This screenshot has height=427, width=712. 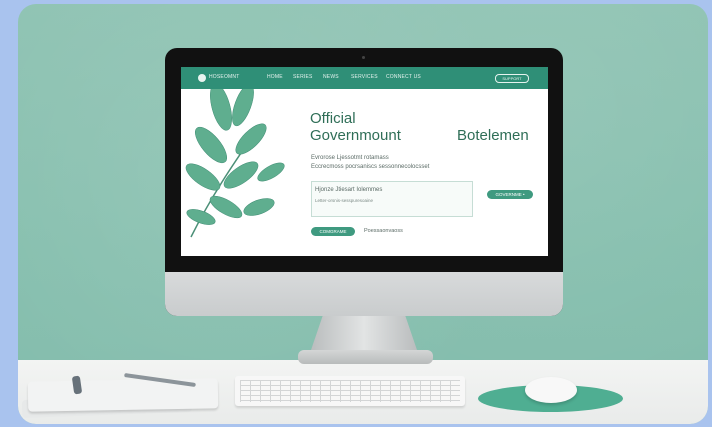 What do you see at coordinates (303, 77) in the screenshot?
I see `nav-item-series: SERIES` at bounding box center [303, 77].